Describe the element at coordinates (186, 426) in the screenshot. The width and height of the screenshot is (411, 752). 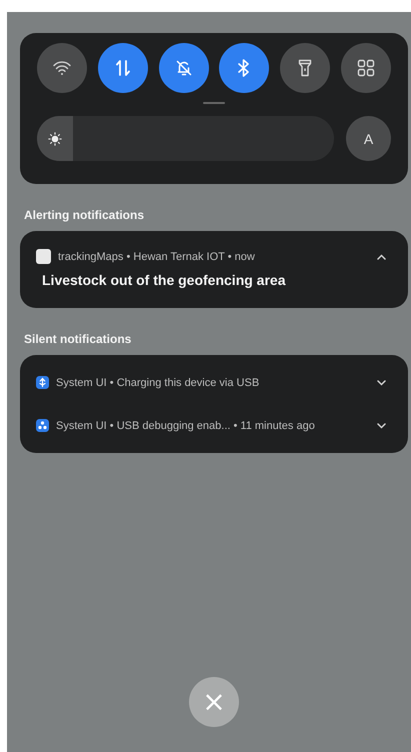
I see `notification-header: System UI • USB debugging enab... • 11 minutes ago` at that location.